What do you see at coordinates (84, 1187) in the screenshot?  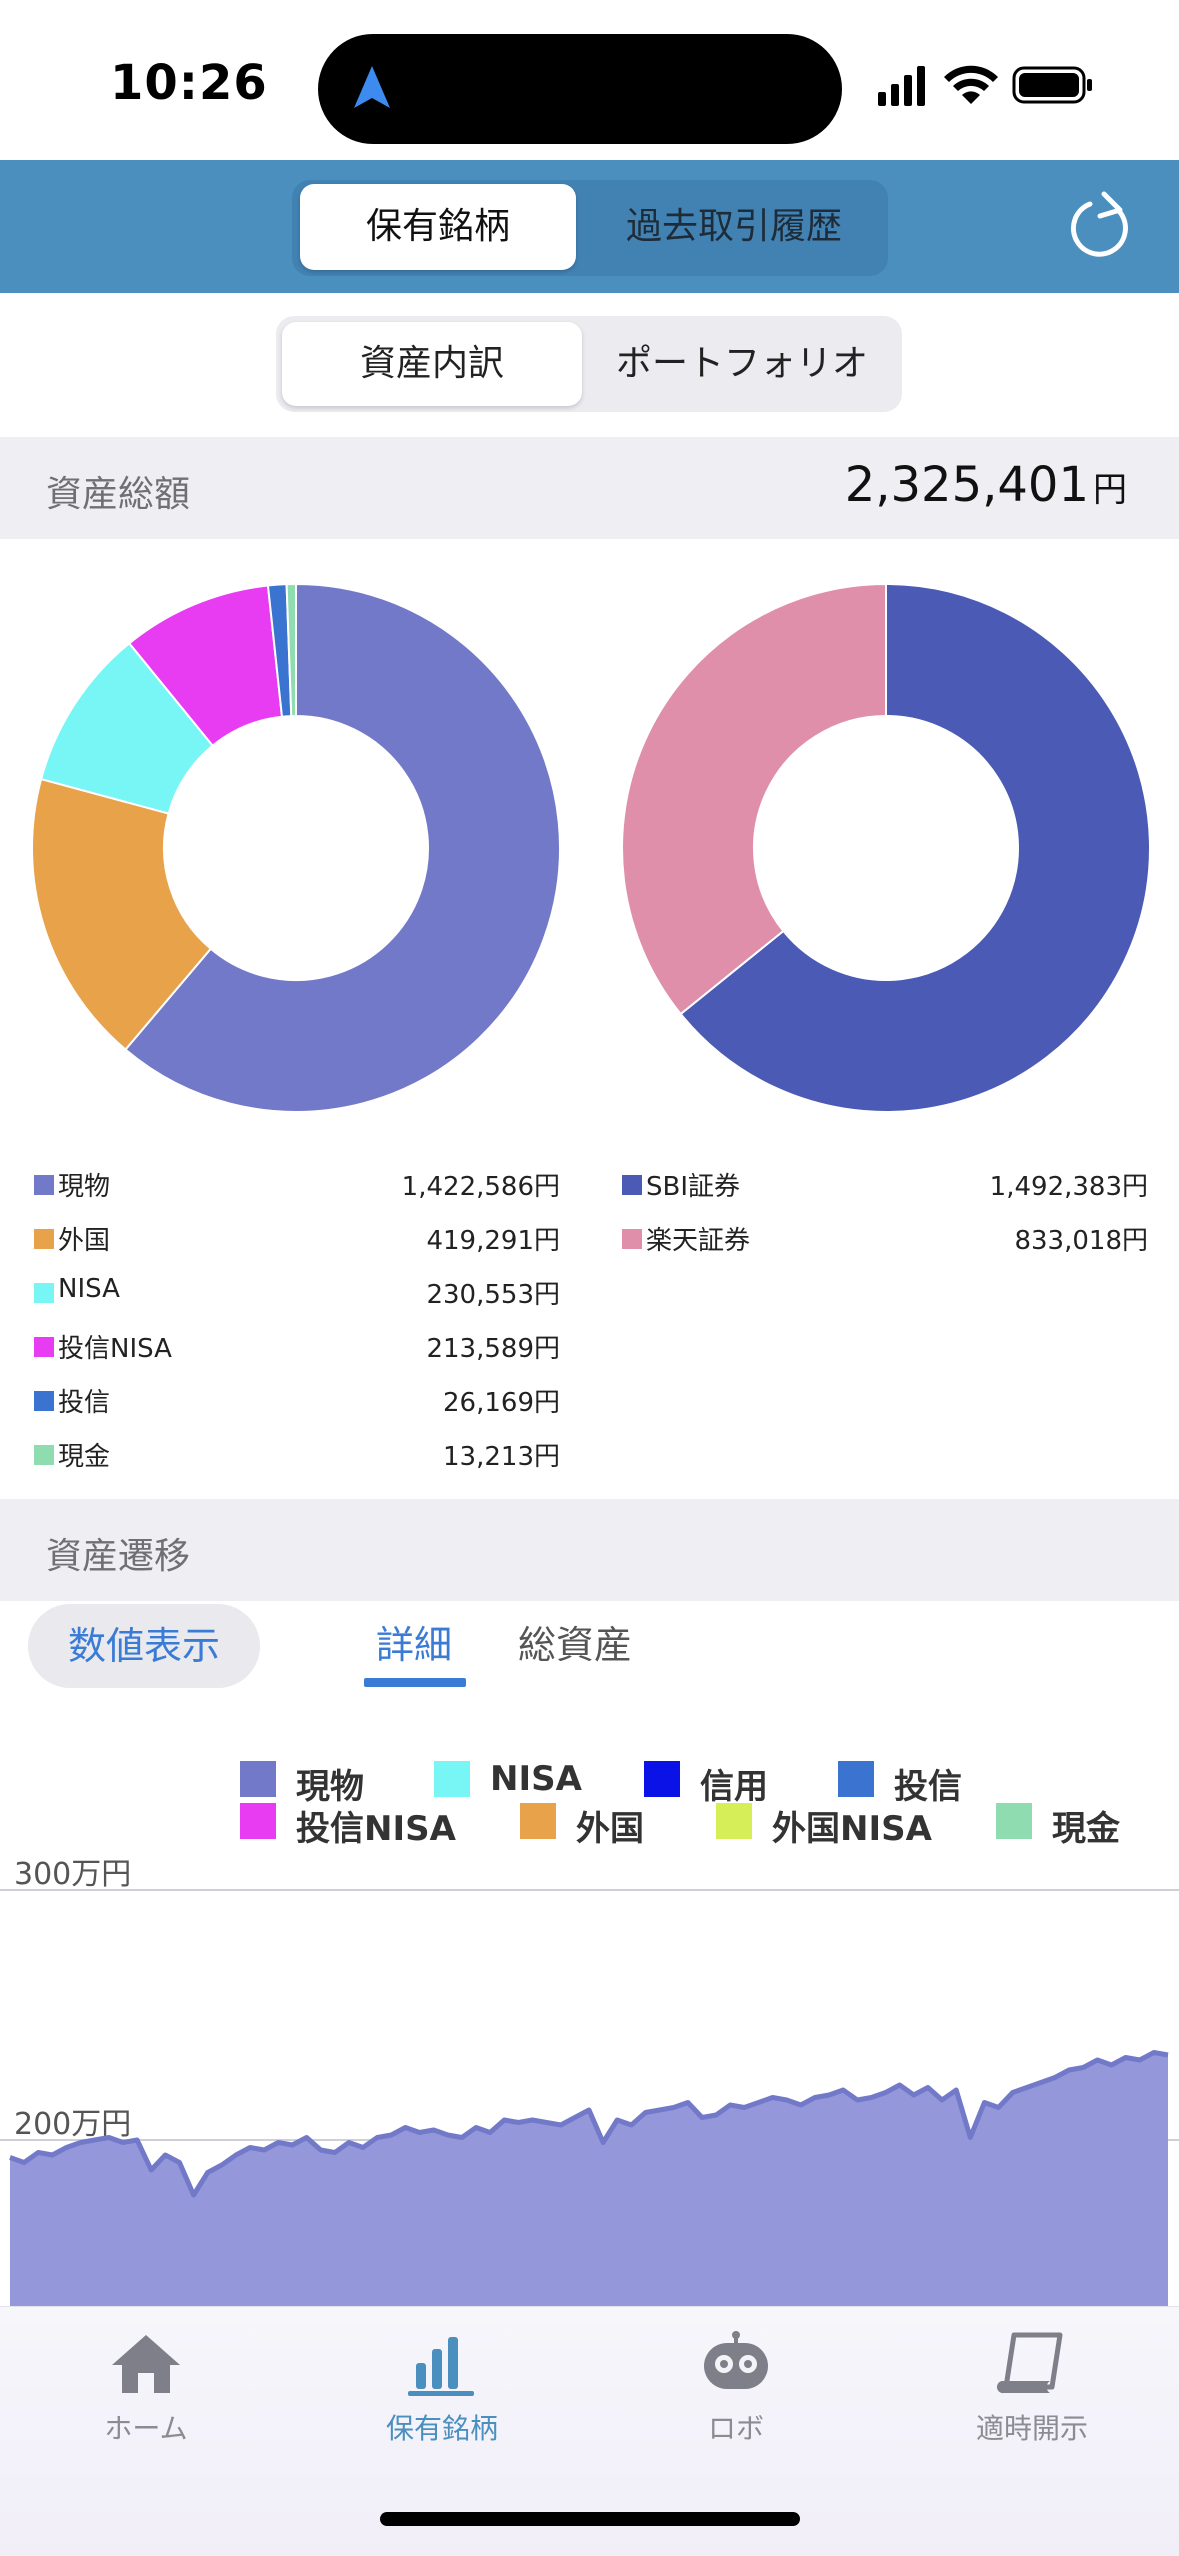 I see `asset-type-legend-name: 現物` at bounding box center [84, 1187].